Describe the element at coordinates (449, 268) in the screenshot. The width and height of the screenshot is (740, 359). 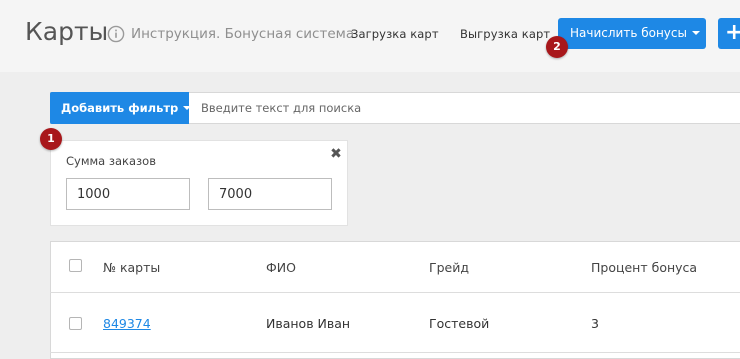
I see `column-header-grade: Грейд` at that location.